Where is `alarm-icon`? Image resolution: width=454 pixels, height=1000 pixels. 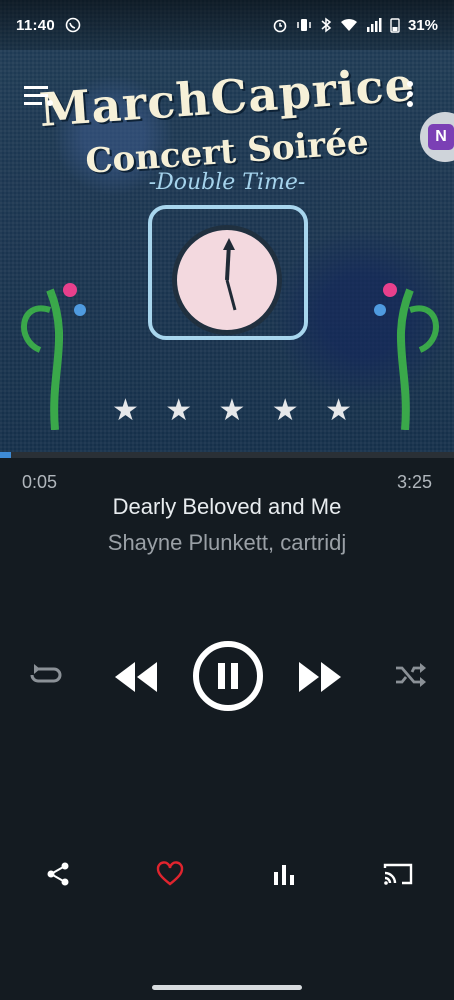 alarm-icon is located at coordinates (280, 26).